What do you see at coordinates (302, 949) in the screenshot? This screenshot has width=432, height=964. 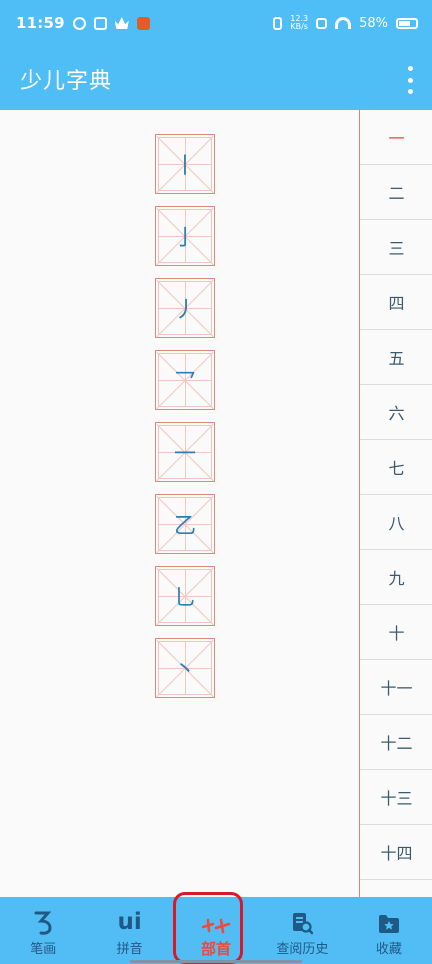 I see `nav-tab-label: 查阅历史` at bounding box center [302, 949].